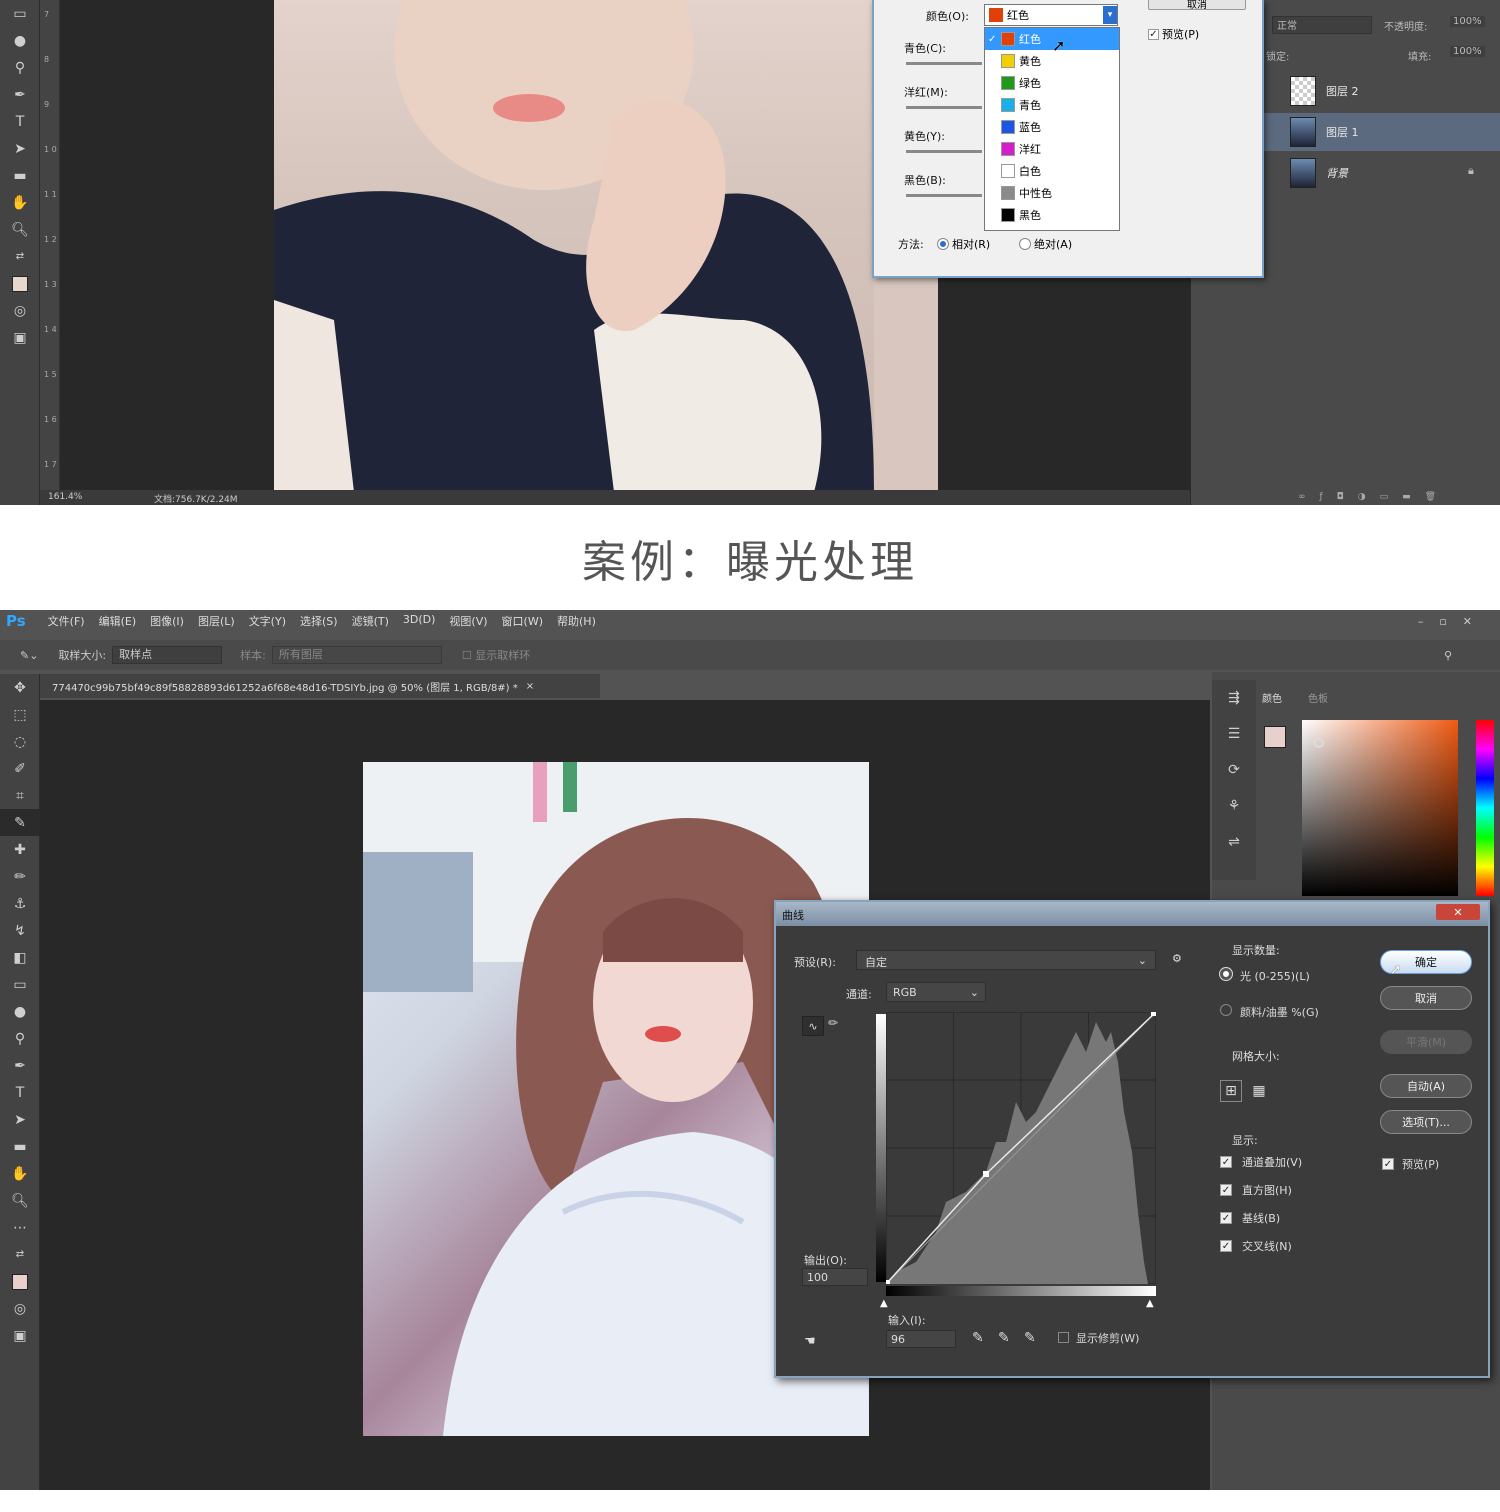  I want to click on dropdown-option: 洋红, so click(1052, 149).